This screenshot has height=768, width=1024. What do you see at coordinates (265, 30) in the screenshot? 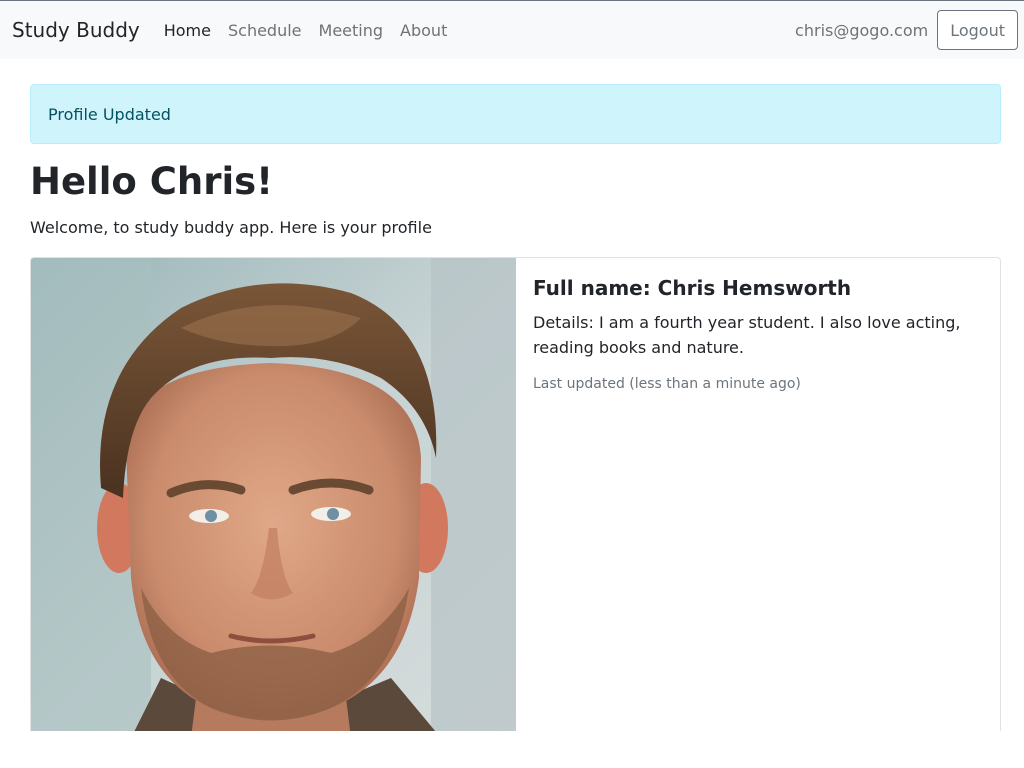
I see `nav-link-schedule: Schedule` at bounding box center [265, 30].